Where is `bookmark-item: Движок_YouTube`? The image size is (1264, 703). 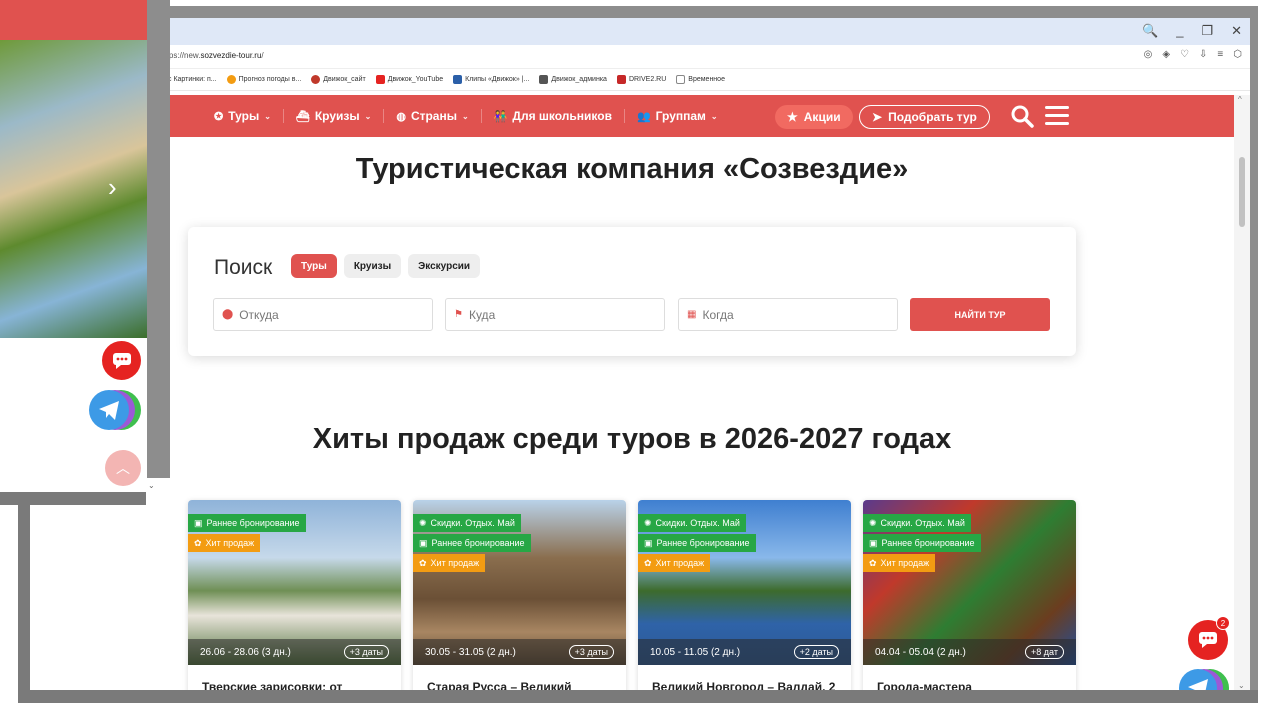 bookmark-item: Движок_YouTube is located at coordinates (409, 79).